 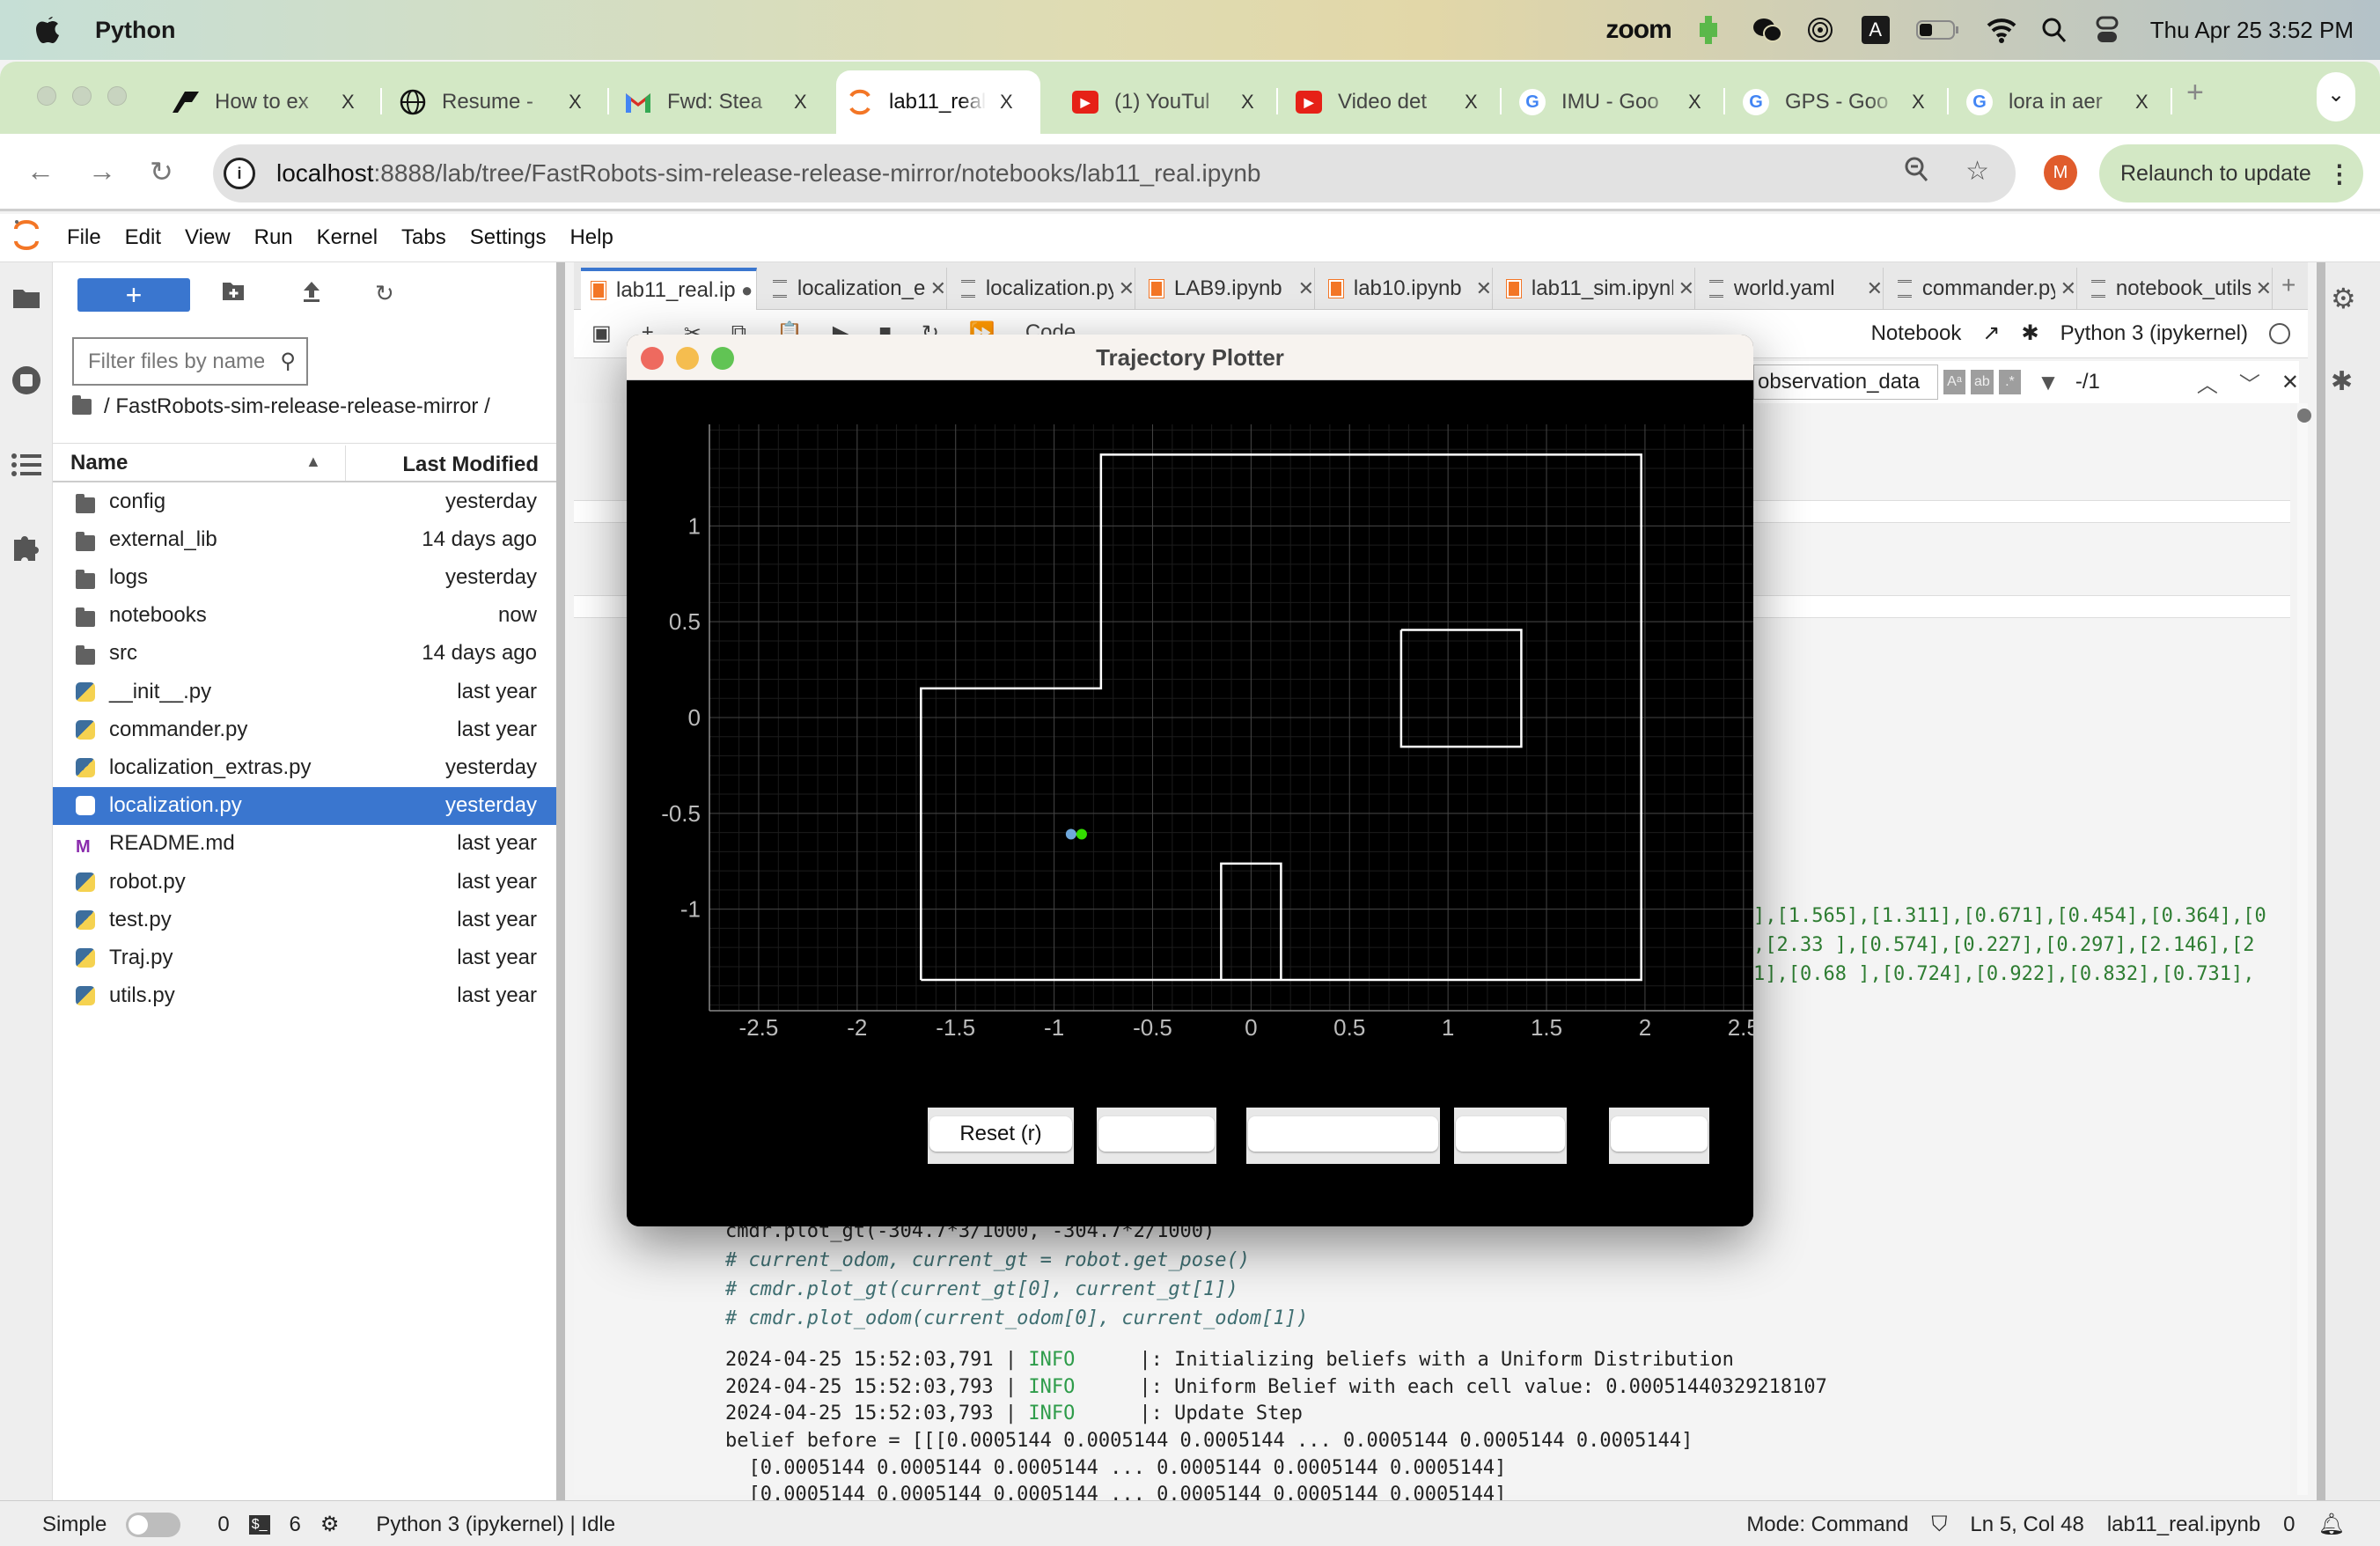 I want to click on menu-view: View, so click(x=208, y=238).